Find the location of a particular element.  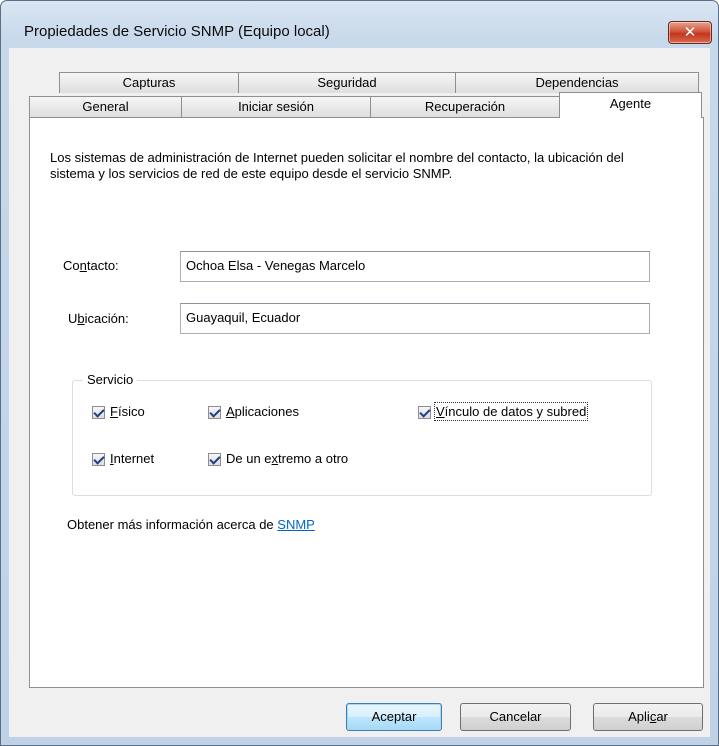

close-button: ✕ is located at coordinates (690, 32).